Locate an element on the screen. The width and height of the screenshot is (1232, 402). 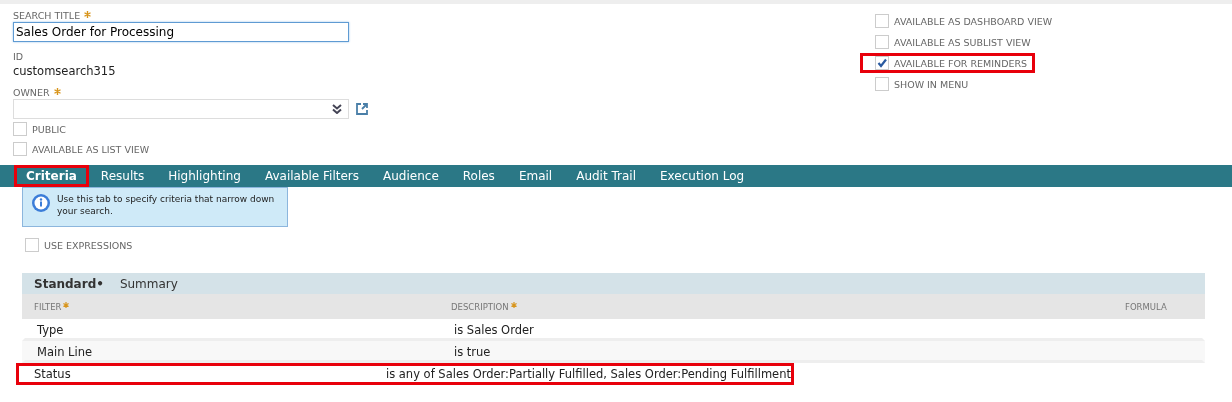
checkbox-label: AVAILABLE AS LIST VIEW is located at coordinates (91, 149).